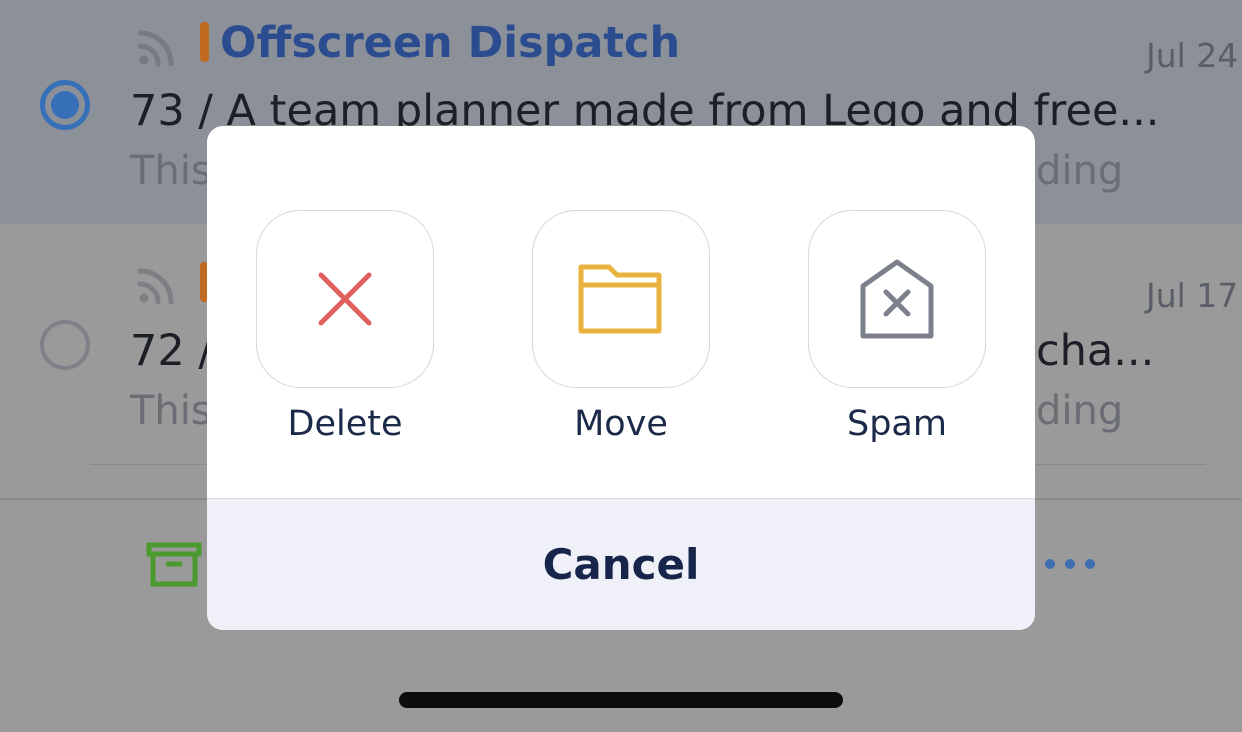  Describe the element at coordinates (621, 700) in the screenshot. I see `home-indicator` at that location.